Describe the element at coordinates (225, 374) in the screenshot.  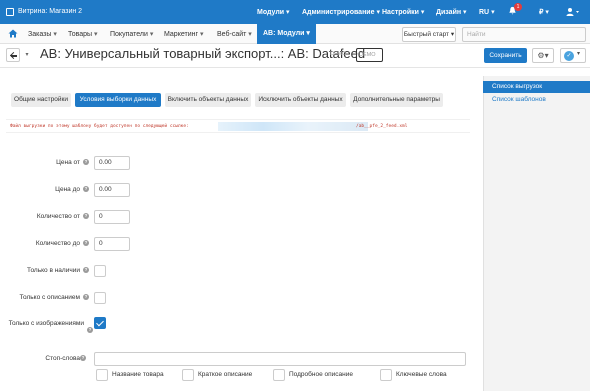
I see `stopwords-short-desc-label: Краткое описание` at that location.